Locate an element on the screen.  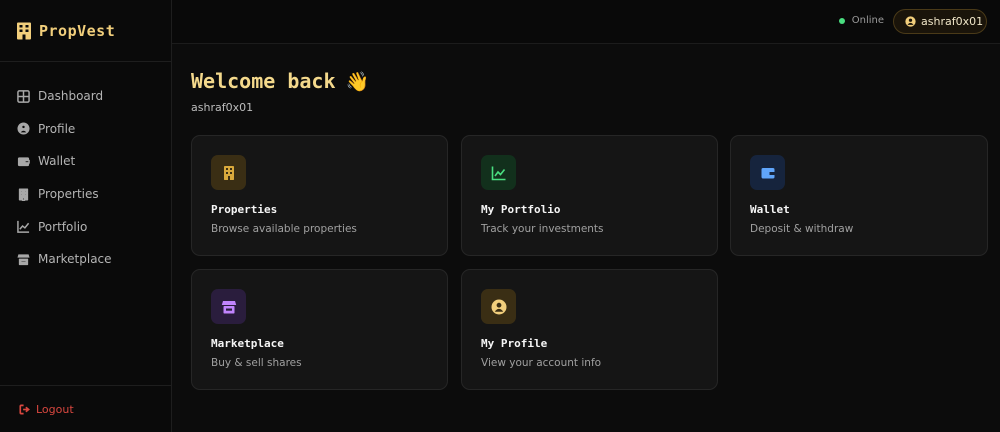
card-title: Properties is located at coordinates (244, 209).